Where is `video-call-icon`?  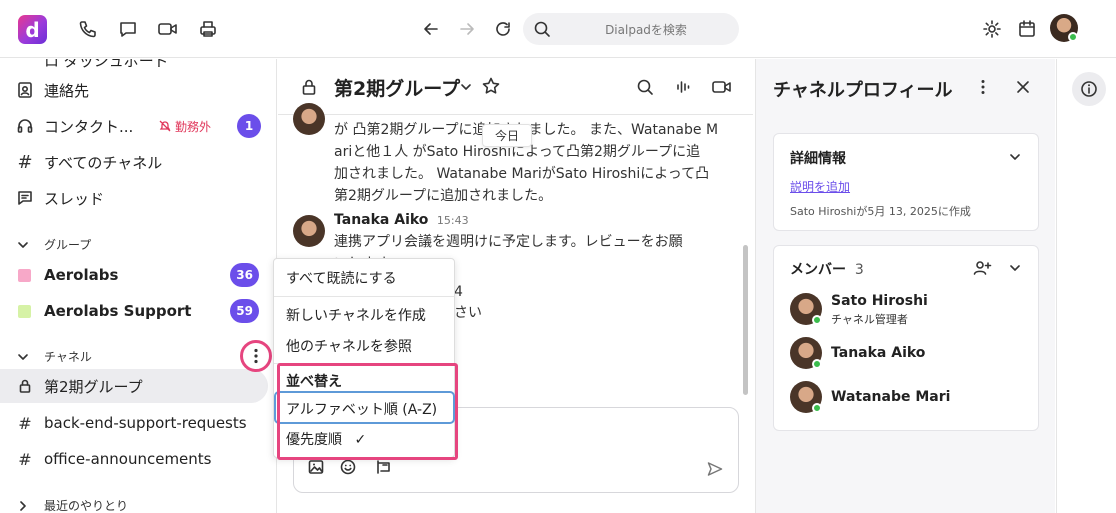
video-call-icon is located at coordinates (722, 87).